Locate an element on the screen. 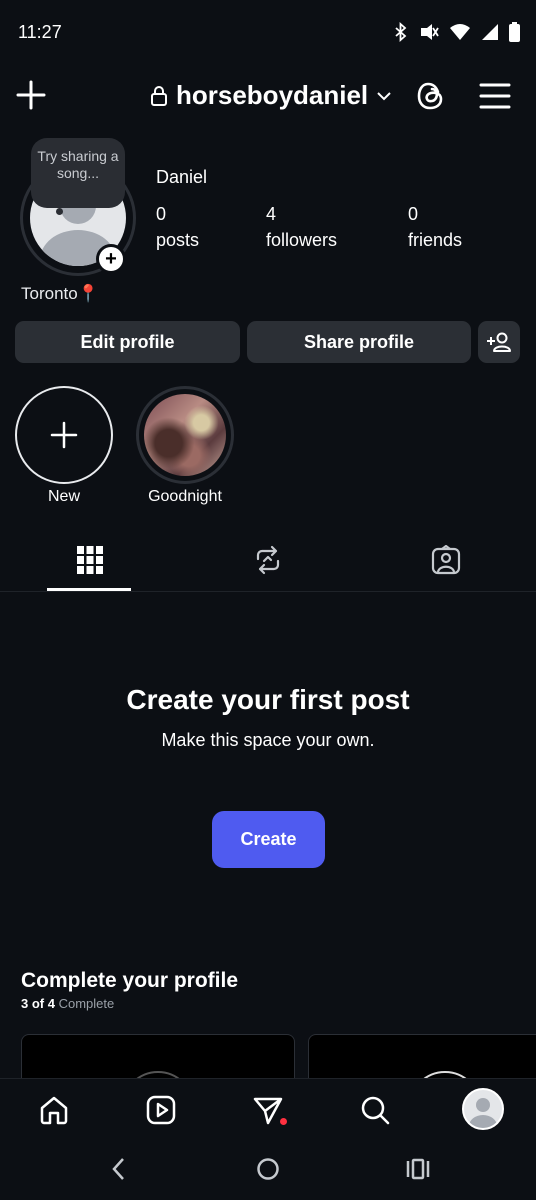 The image size is (536, 1200). nav-reels is located at coordinates (161, 1110).